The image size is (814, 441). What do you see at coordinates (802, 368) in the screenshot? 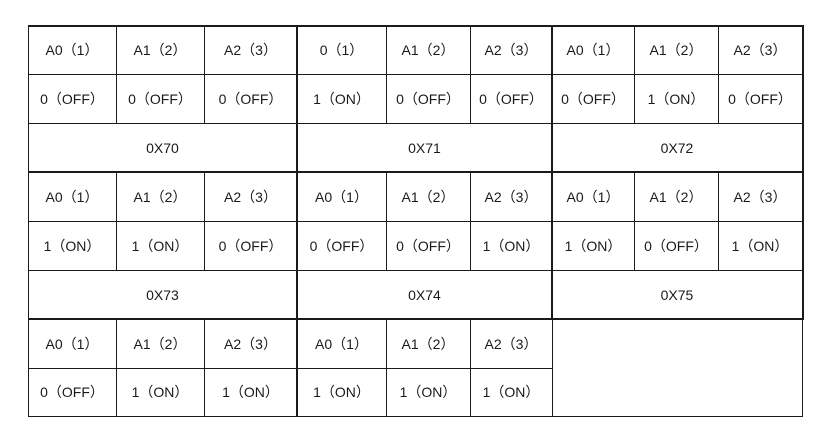
I see `empty-cell-border` at bounding box center [802, 368].